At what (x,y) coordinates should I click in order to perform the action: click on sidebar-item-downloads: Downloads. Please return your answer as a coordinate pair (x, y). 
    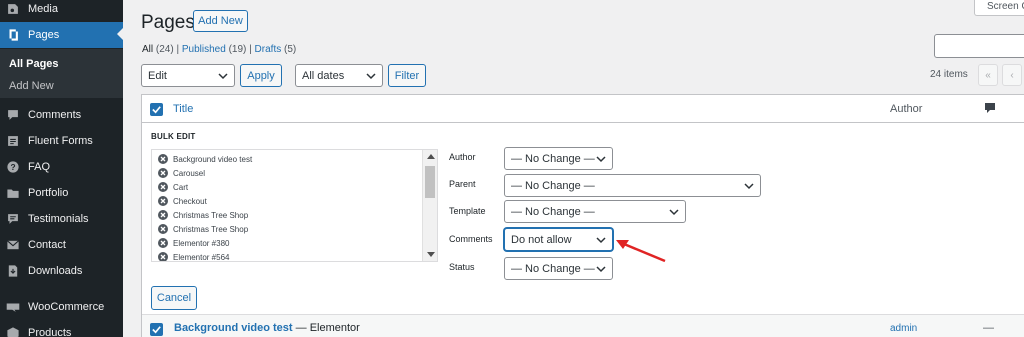
    Looking at the image, I should click on (61, 271).